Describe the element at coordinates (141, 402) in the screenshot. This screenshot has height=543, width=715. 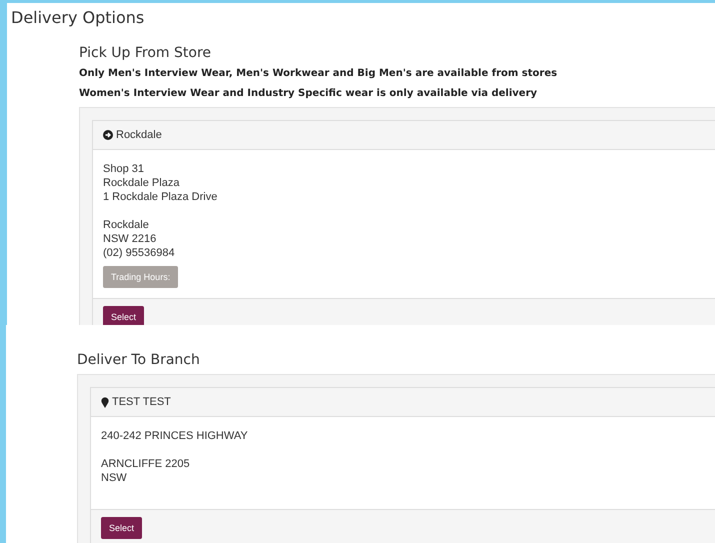
I see `location-name: TEST TEST` at that location.